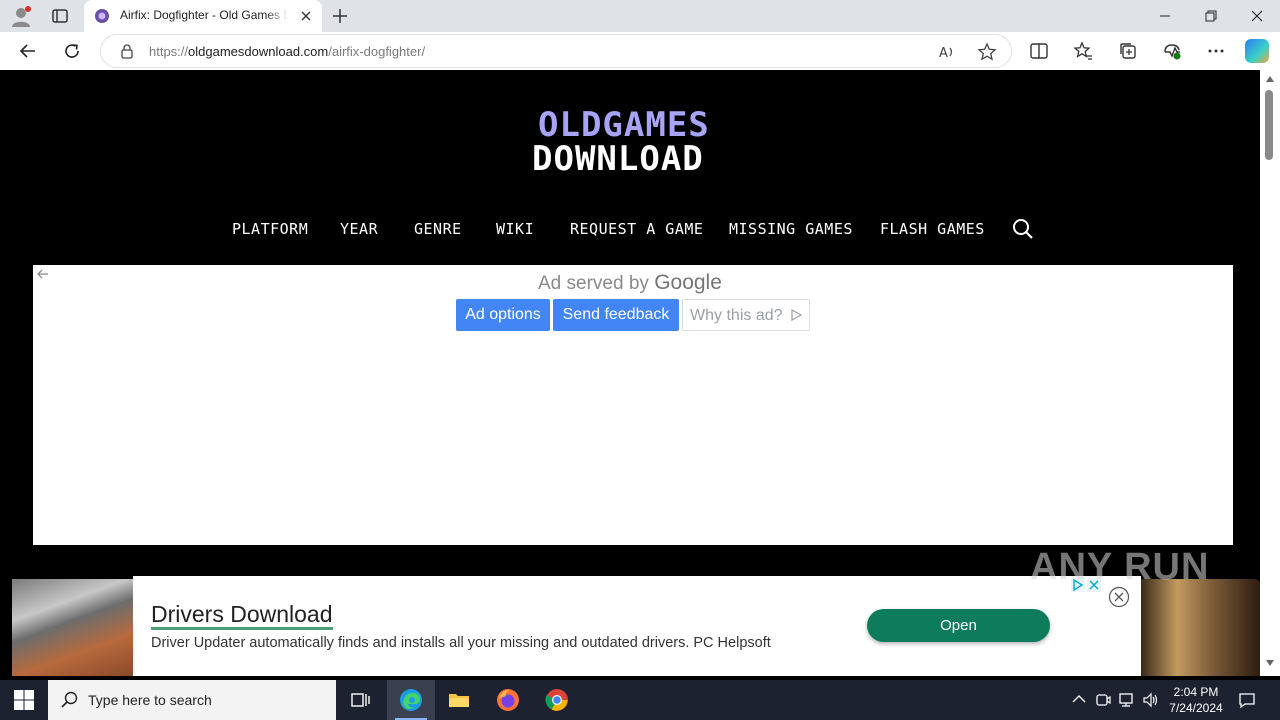 The width and height of the screenshot is (1280, 720). Describe the element at coordinates (1120, 567) in the screenshot. I see `anyrun-watermark: ANY RUN` at that location.